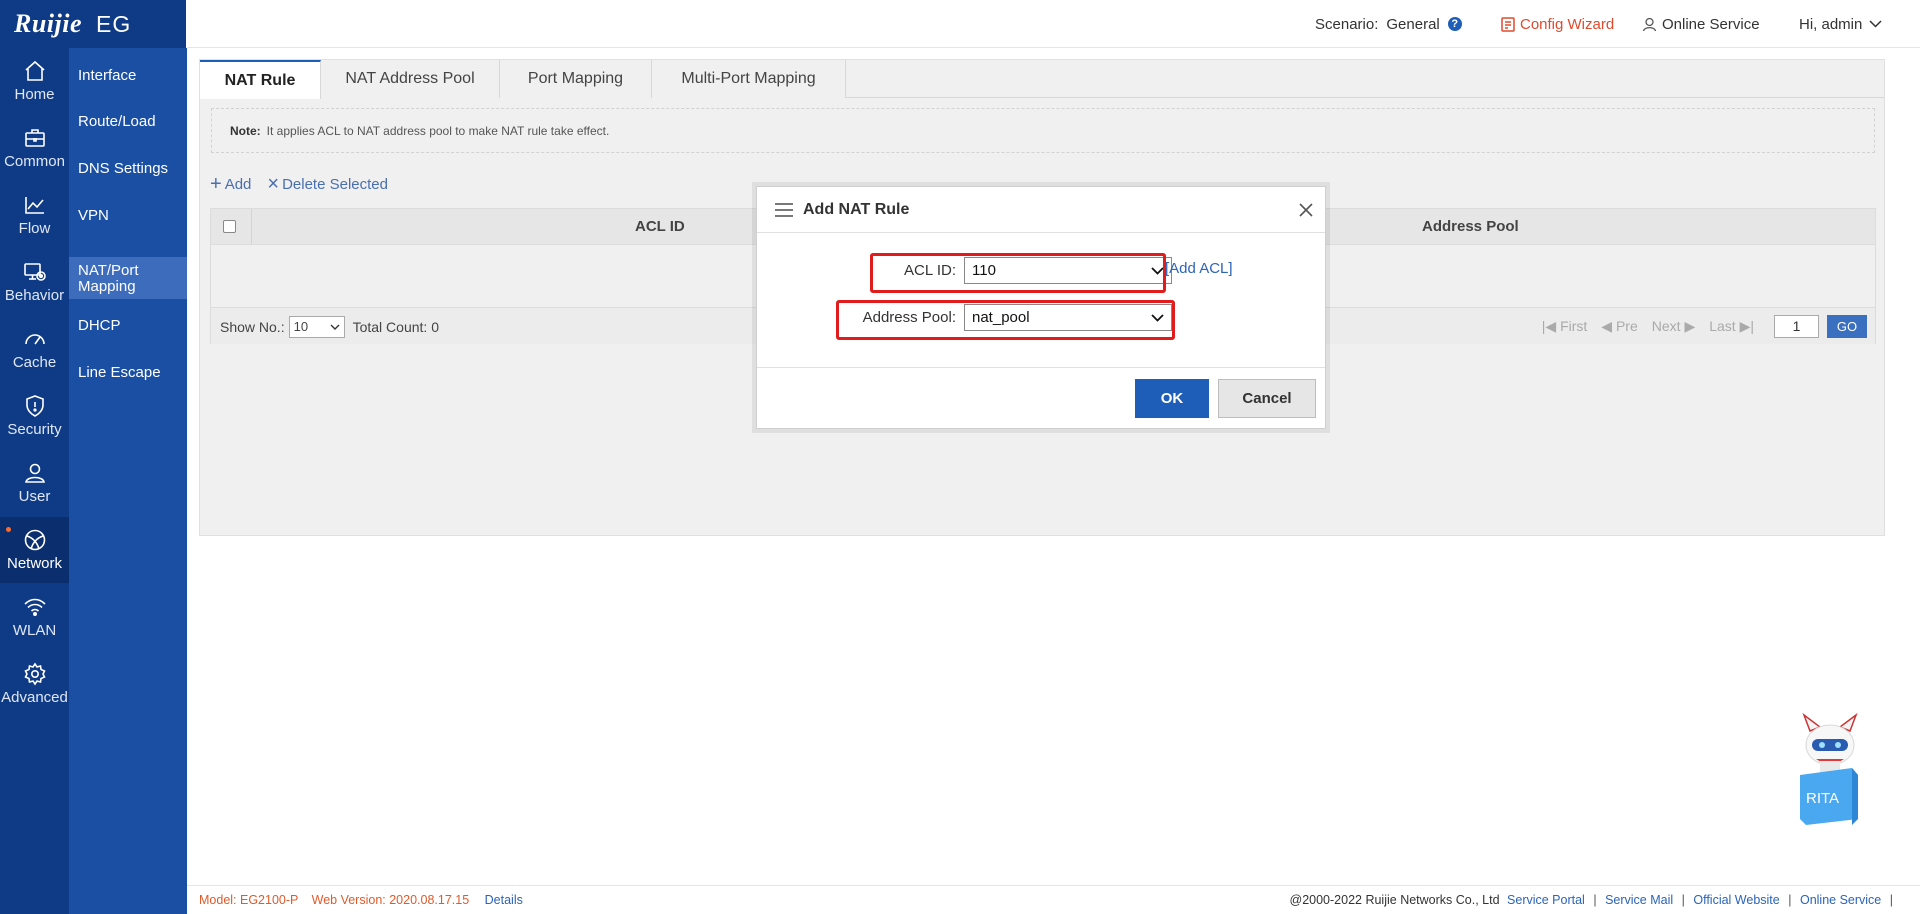 The width and height of the screenshot is (1920, 914). I want to click on scenario: Scenario: General ?, so click(1388, 24).